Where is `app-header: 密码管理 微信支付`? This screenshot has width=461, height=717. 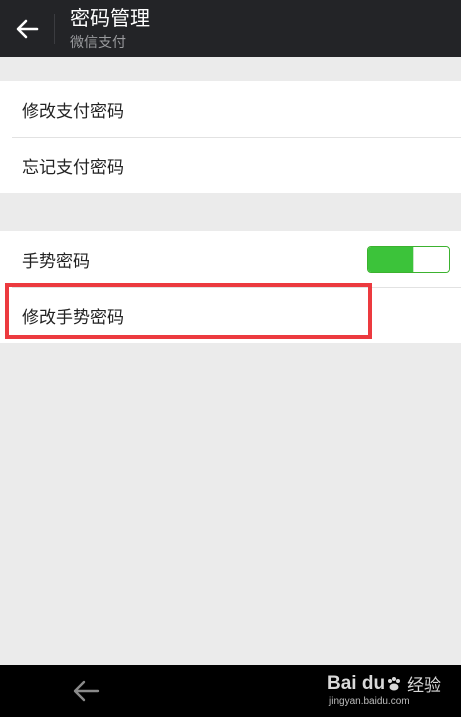 app-header: 密码管理 微信支付 is located at coordinates (230, 28).